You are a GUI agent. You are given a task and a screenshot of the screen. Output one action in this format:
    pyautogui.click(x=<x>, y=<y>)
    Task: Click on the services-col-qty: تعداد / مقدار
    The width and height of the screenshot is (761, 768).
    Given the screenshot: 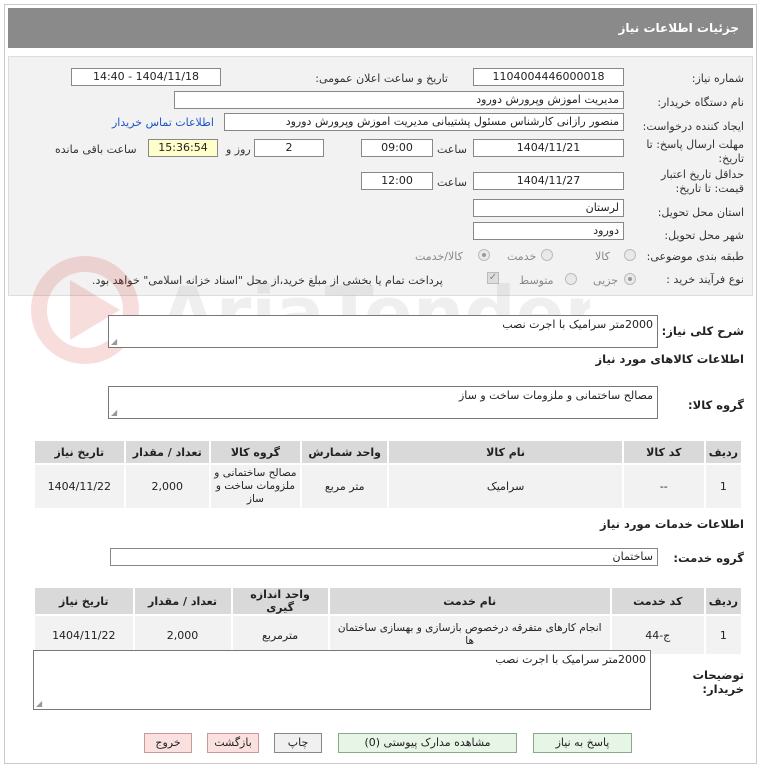 What is the action you would take?
    pyautogui.click(x=182, y=601)
    